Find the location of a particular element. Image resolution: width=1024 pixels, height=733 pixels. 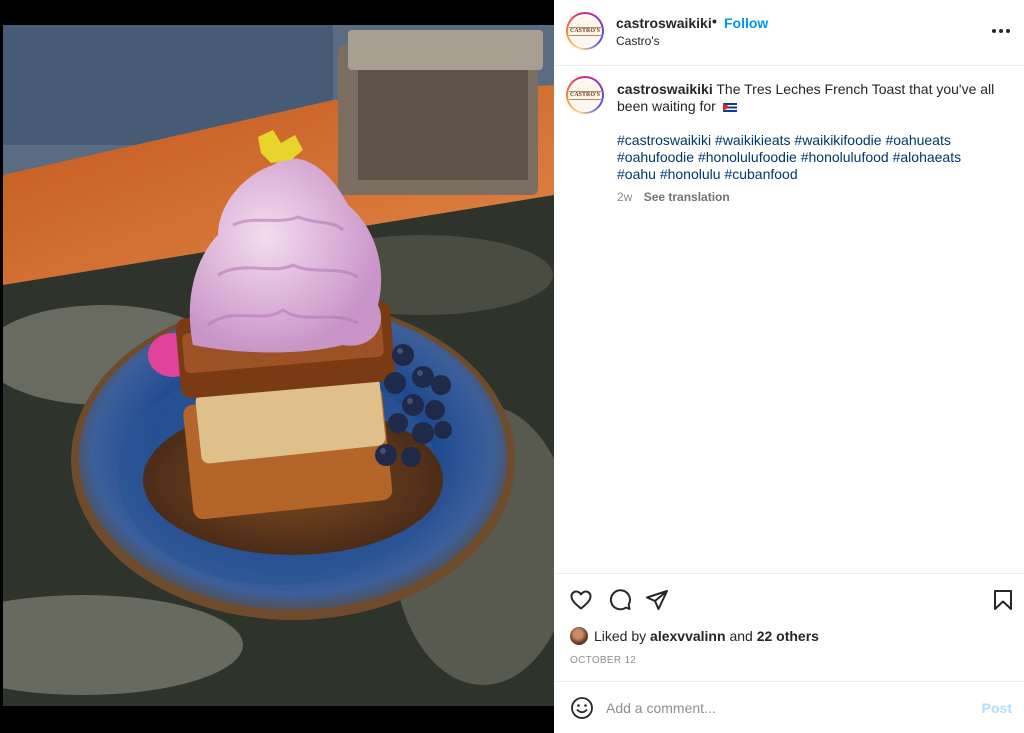

likes-summary: Liked by alexvvalinn and 22 others is located at coordinates (694, 636).